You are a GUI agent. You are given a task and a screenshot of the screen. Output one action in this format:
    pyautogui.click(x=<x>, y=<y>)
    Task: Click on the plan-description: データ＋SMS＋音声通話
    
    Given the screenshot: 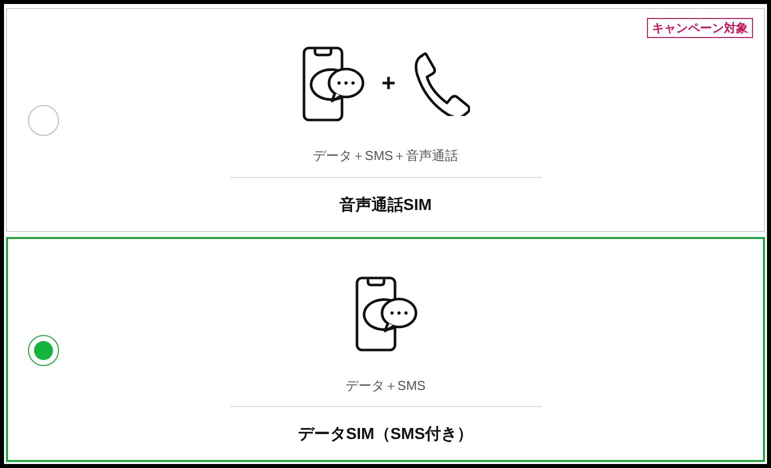 What is the action you would take?
    pyautogui.click(x=385, y=156)
    